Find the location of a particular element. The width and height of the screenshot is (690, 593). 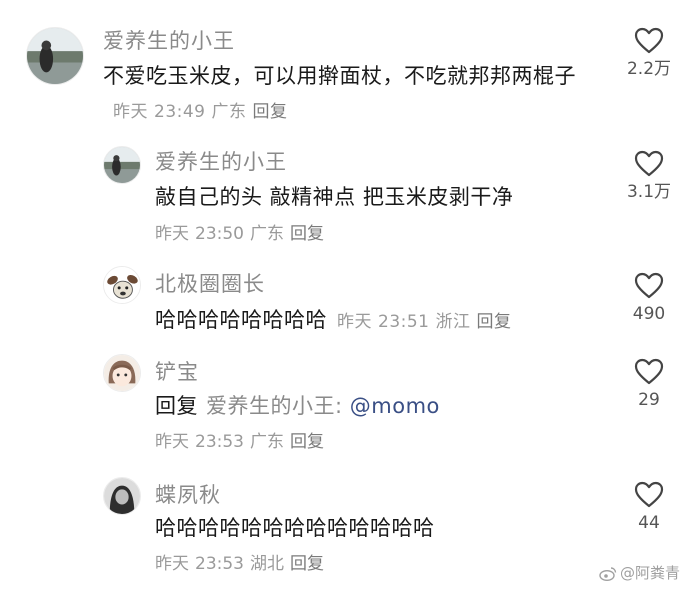

username: 铲宝 is located at coordinates (177, 372).